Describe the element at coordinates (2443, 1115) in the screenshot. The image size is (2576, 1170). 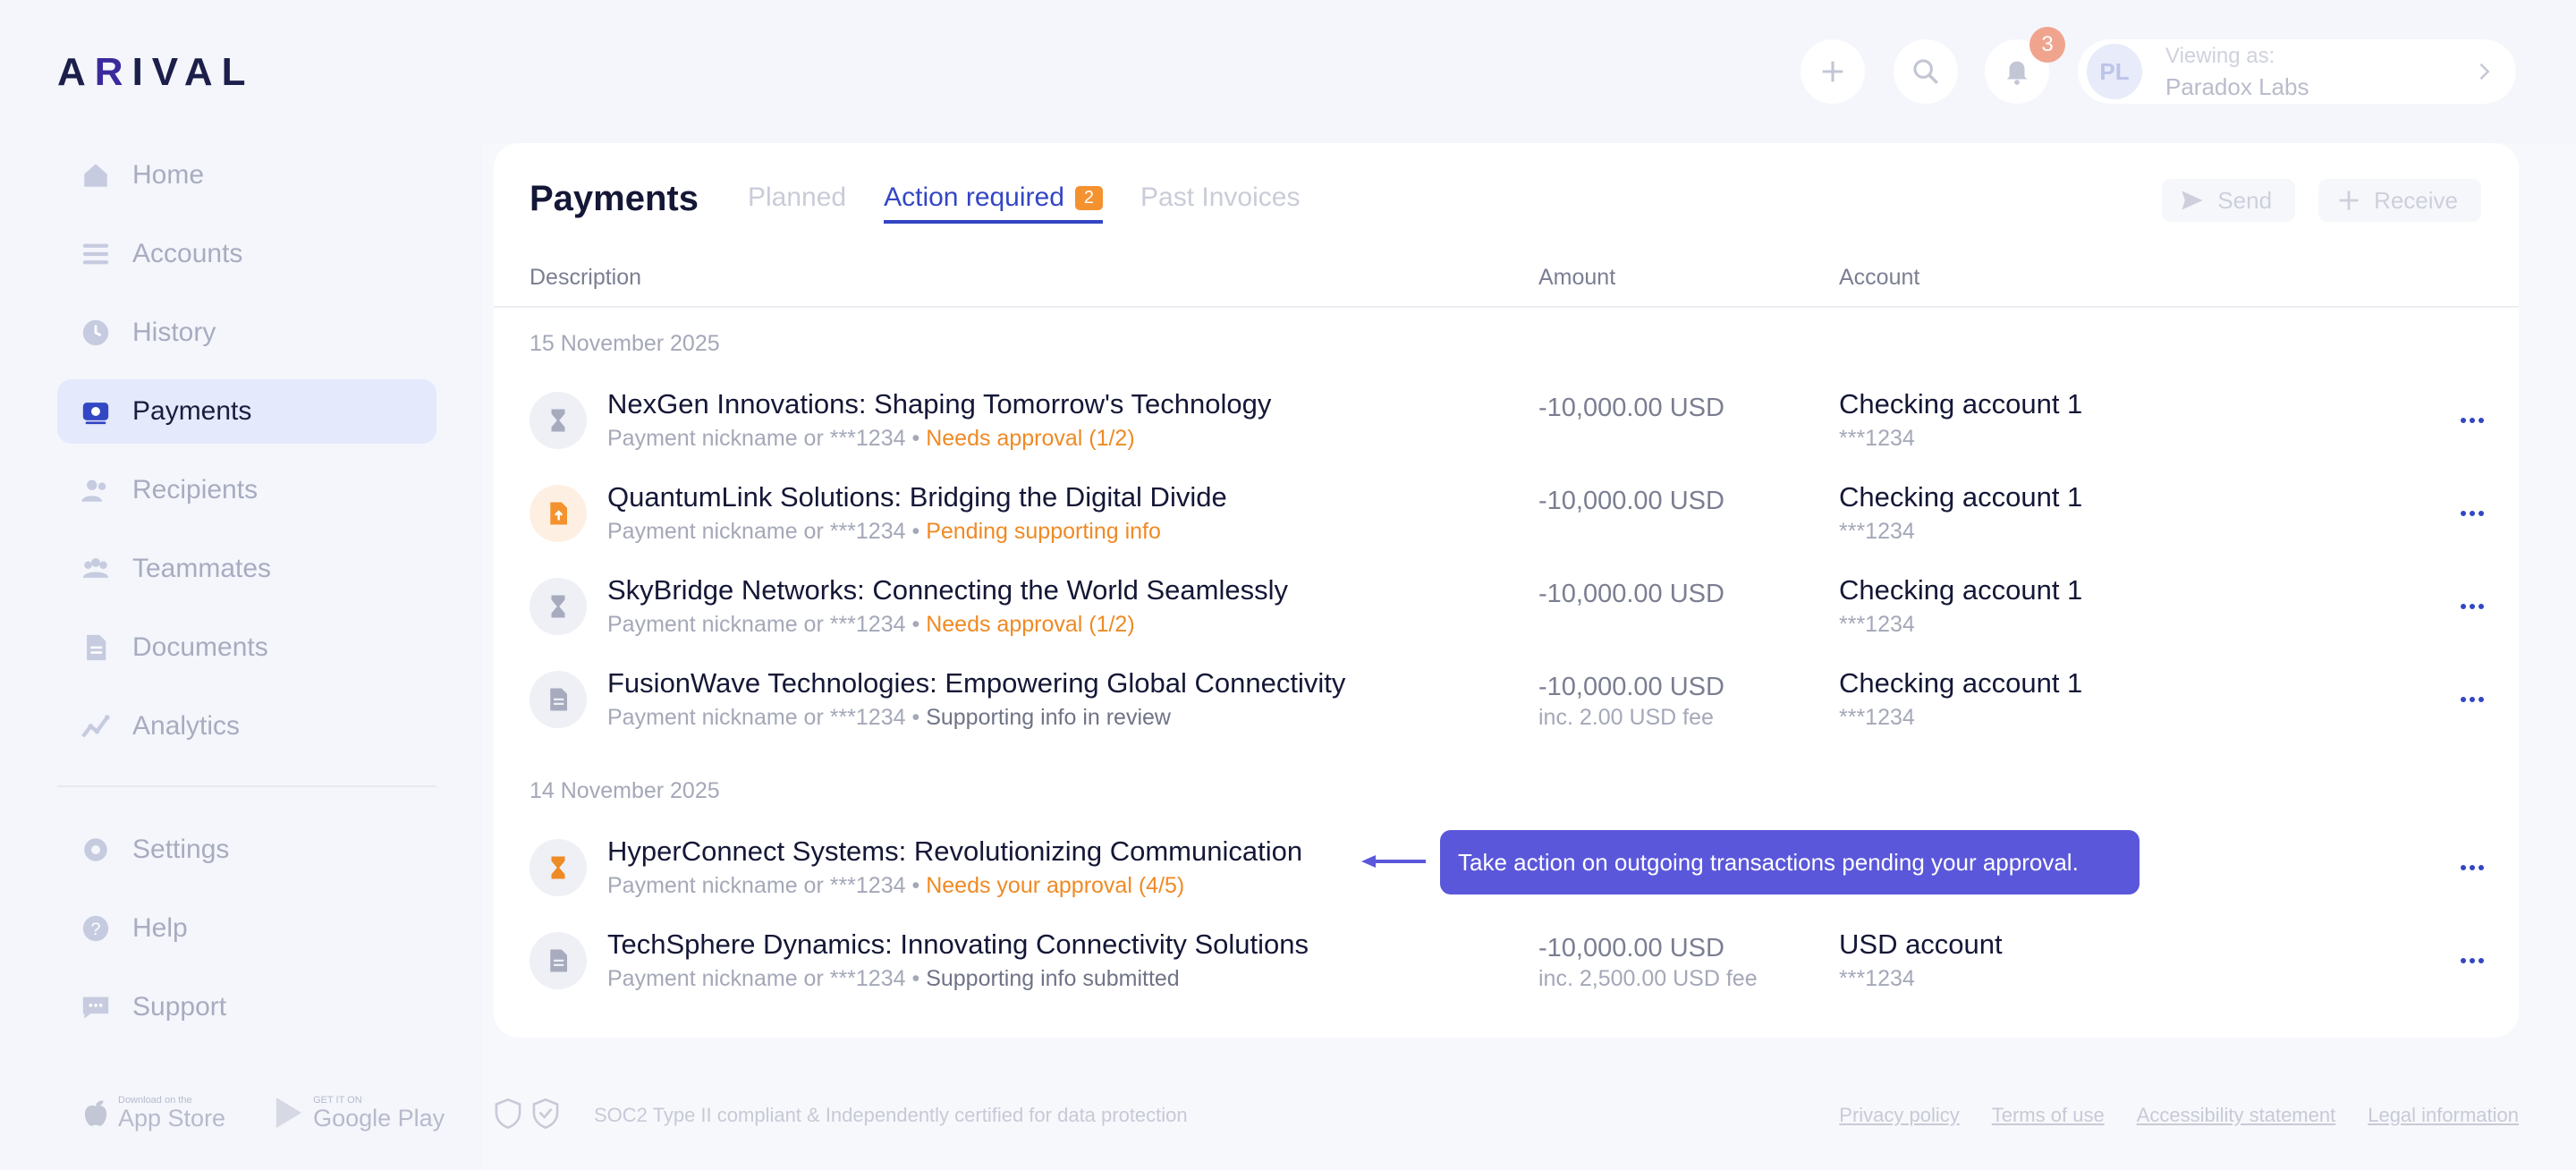
I see `legal-information-link: Legal information` at that location.